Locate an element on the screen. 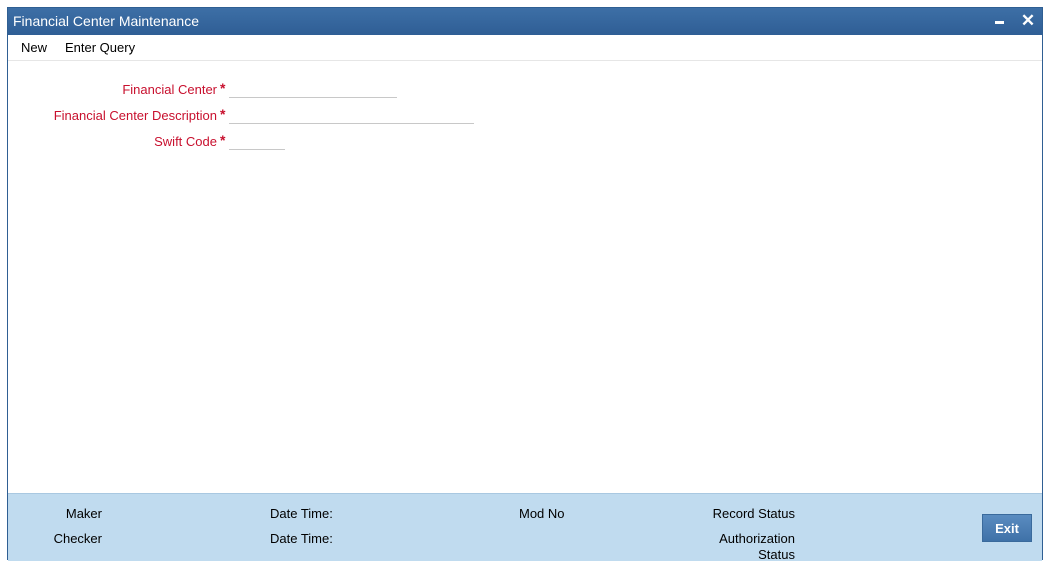 Image resolution: width=1047 pixels, height=563 pixels. swift-code-label: Swift Code is located at coordinates (185, 141).